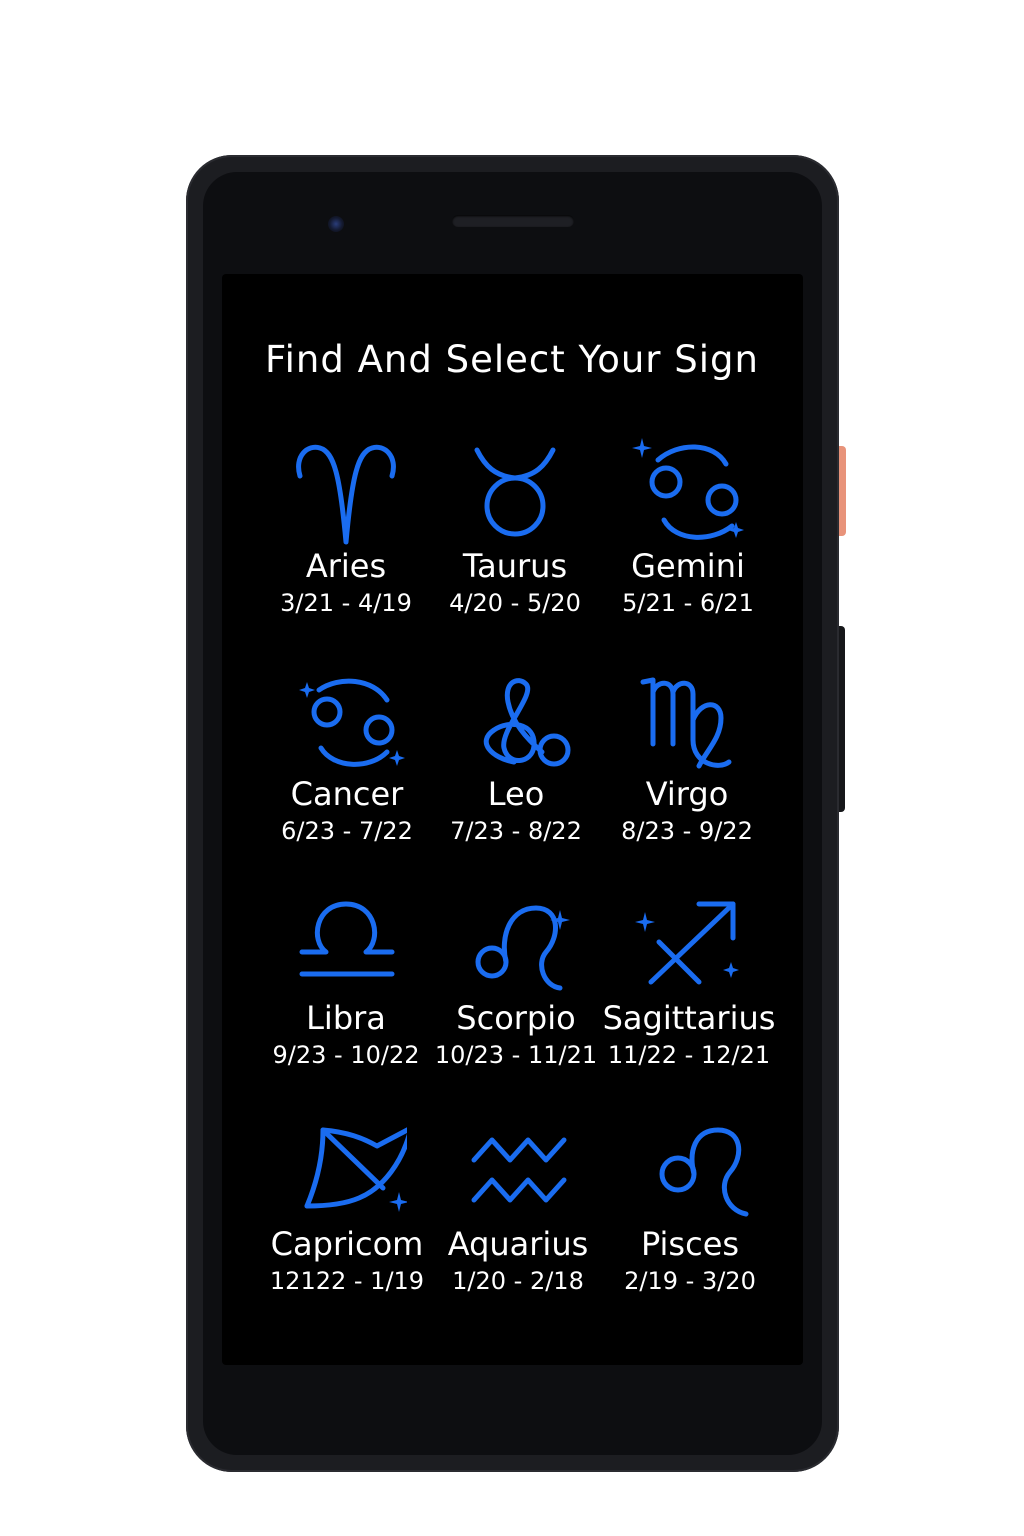 Image resolution: width=1024 pixels, height=1536 pixels. What do you see at coordinates (513, 221) in the screenshot?
I see `earpiece-speaker` at bounding box center [513, 221].